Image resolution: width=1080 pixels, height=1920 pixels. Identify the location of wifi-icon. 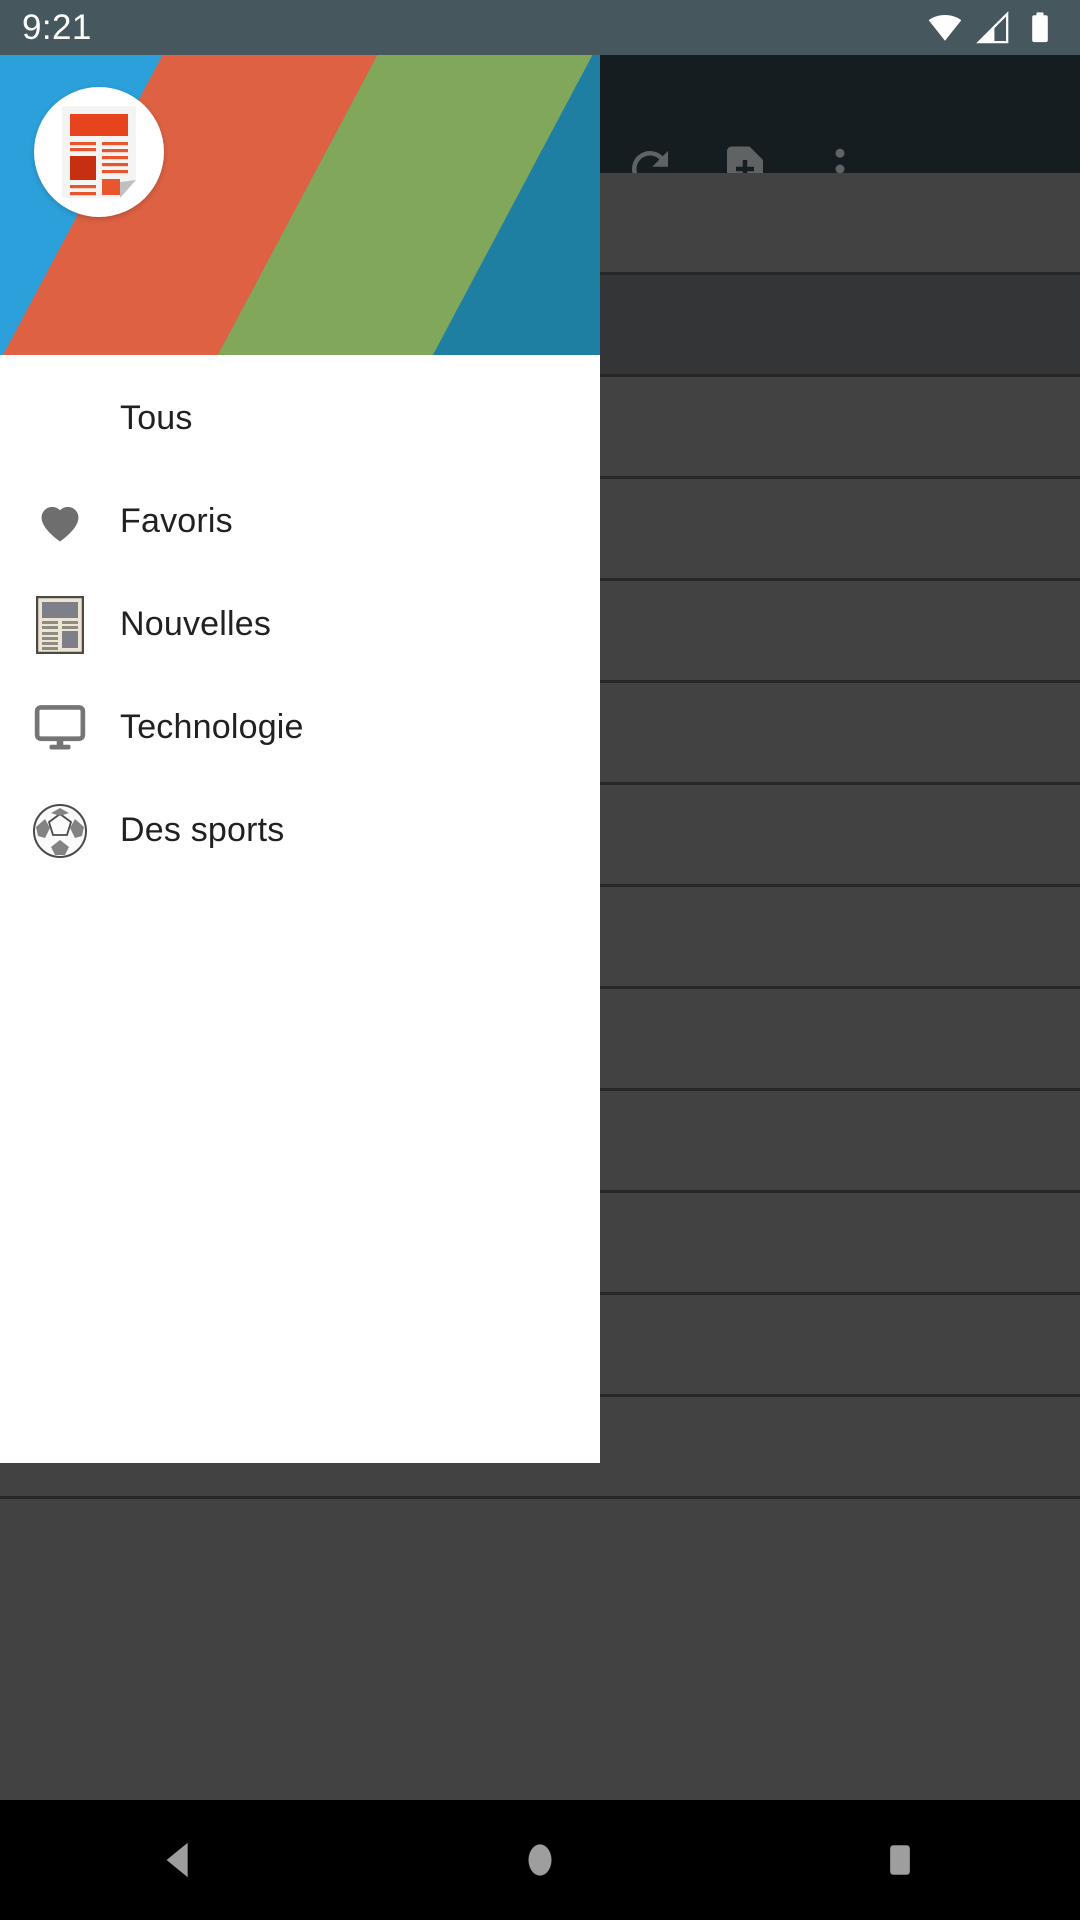
(945, 27).